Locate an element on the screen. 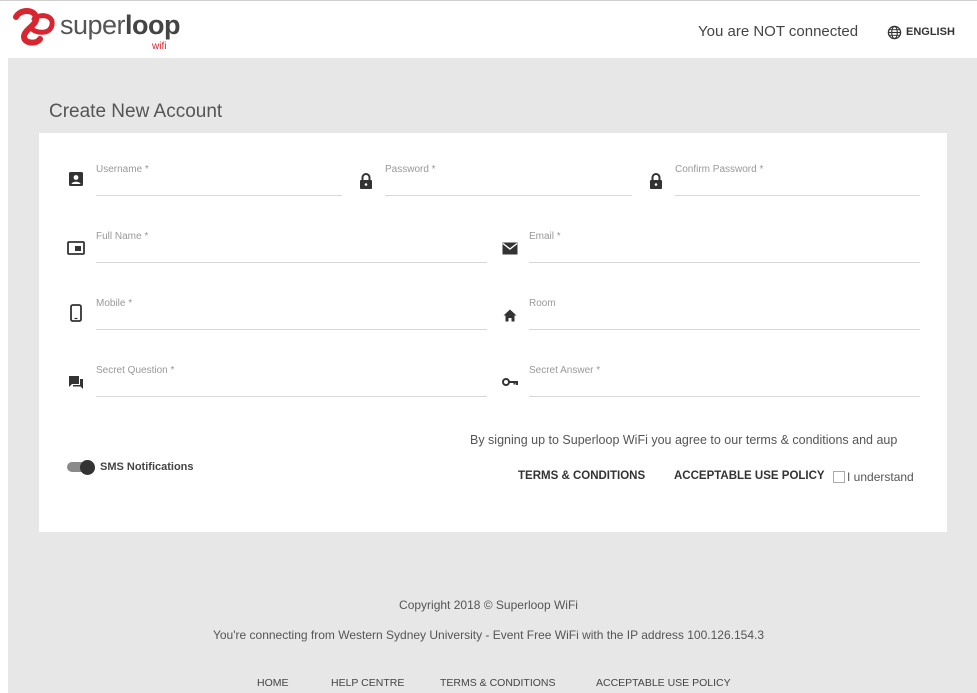  language-selector: ENGLISH is located at coordinates (921, 32).